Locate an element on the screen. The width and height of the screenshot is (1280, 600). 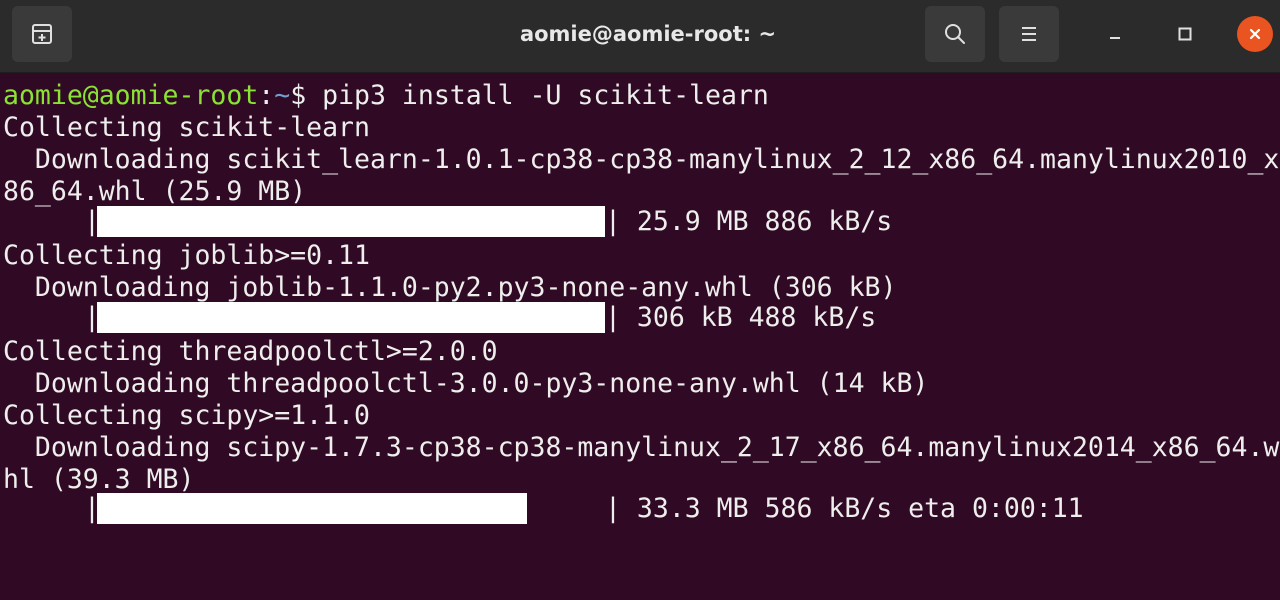
new-tab-icon is located at coordinates (42, 34).